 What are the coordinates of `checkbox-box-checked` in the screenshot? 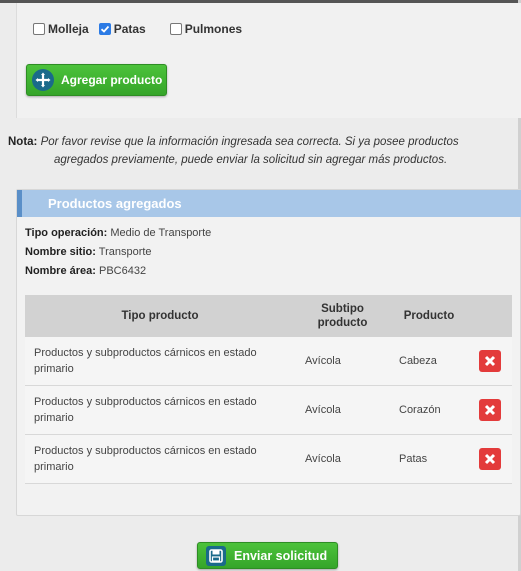 It's located at (104, 29).